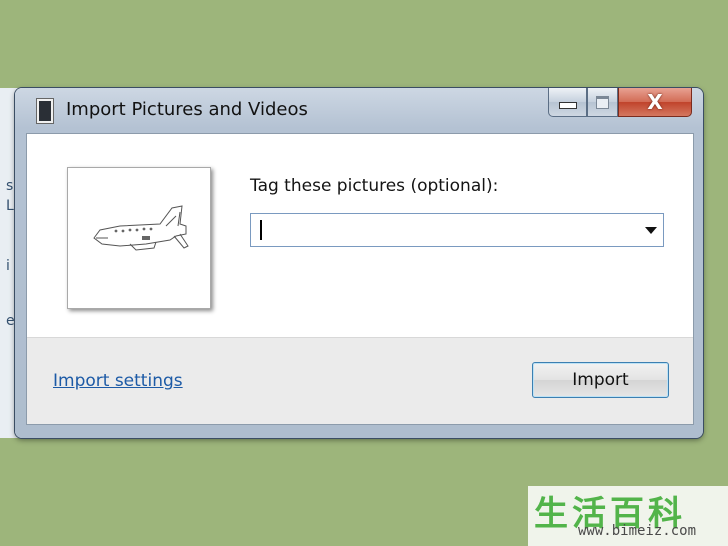 The width and height of the screenshot is (728, 546). What do you see at coordinates (637, 531) in the screenshot?
I see `watermark-url: www.bimeiz.com` at bounding box center [637, 531].